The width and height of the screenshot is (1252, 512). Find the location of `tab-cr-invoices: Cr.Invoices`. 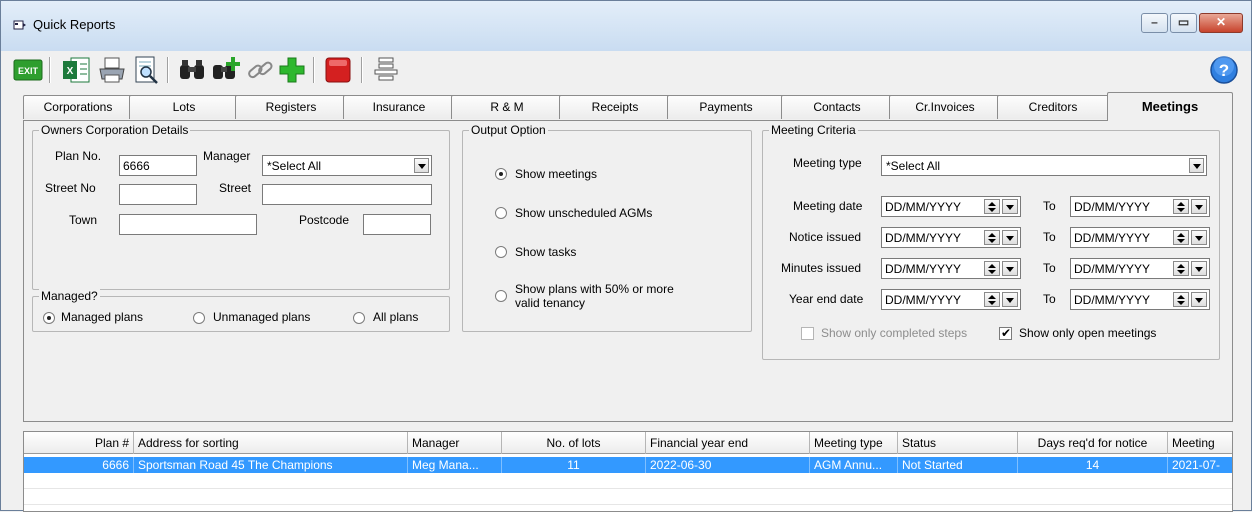

tab-cr-invoices: Cr.Invoices is located at coordinates (945, 107).